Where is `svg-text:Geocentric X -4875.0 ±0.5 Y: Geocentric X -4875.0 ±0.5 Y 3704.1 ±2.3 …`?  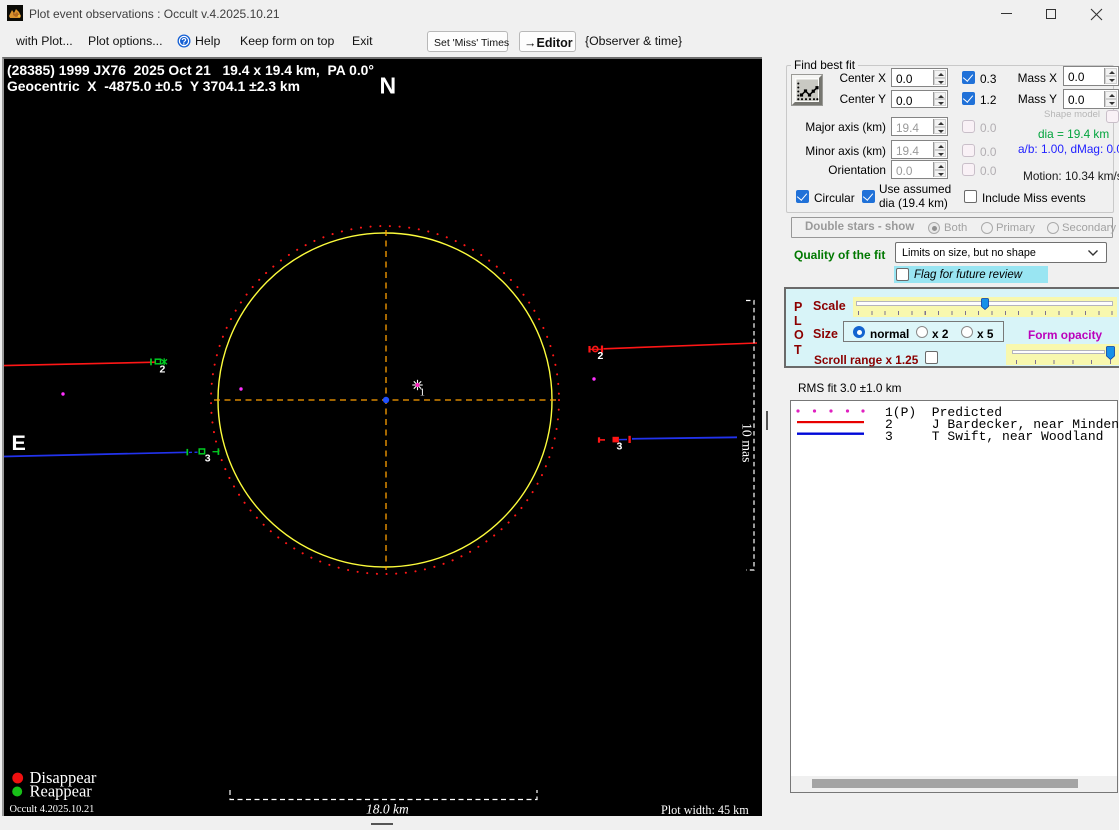 svg-text:Geocentric X -4875.0 ±0.5 Y: Geocentric X -4875.0 ±0.5 Y 3704.1 ±2.3 … is located at coordinates (153, 86).